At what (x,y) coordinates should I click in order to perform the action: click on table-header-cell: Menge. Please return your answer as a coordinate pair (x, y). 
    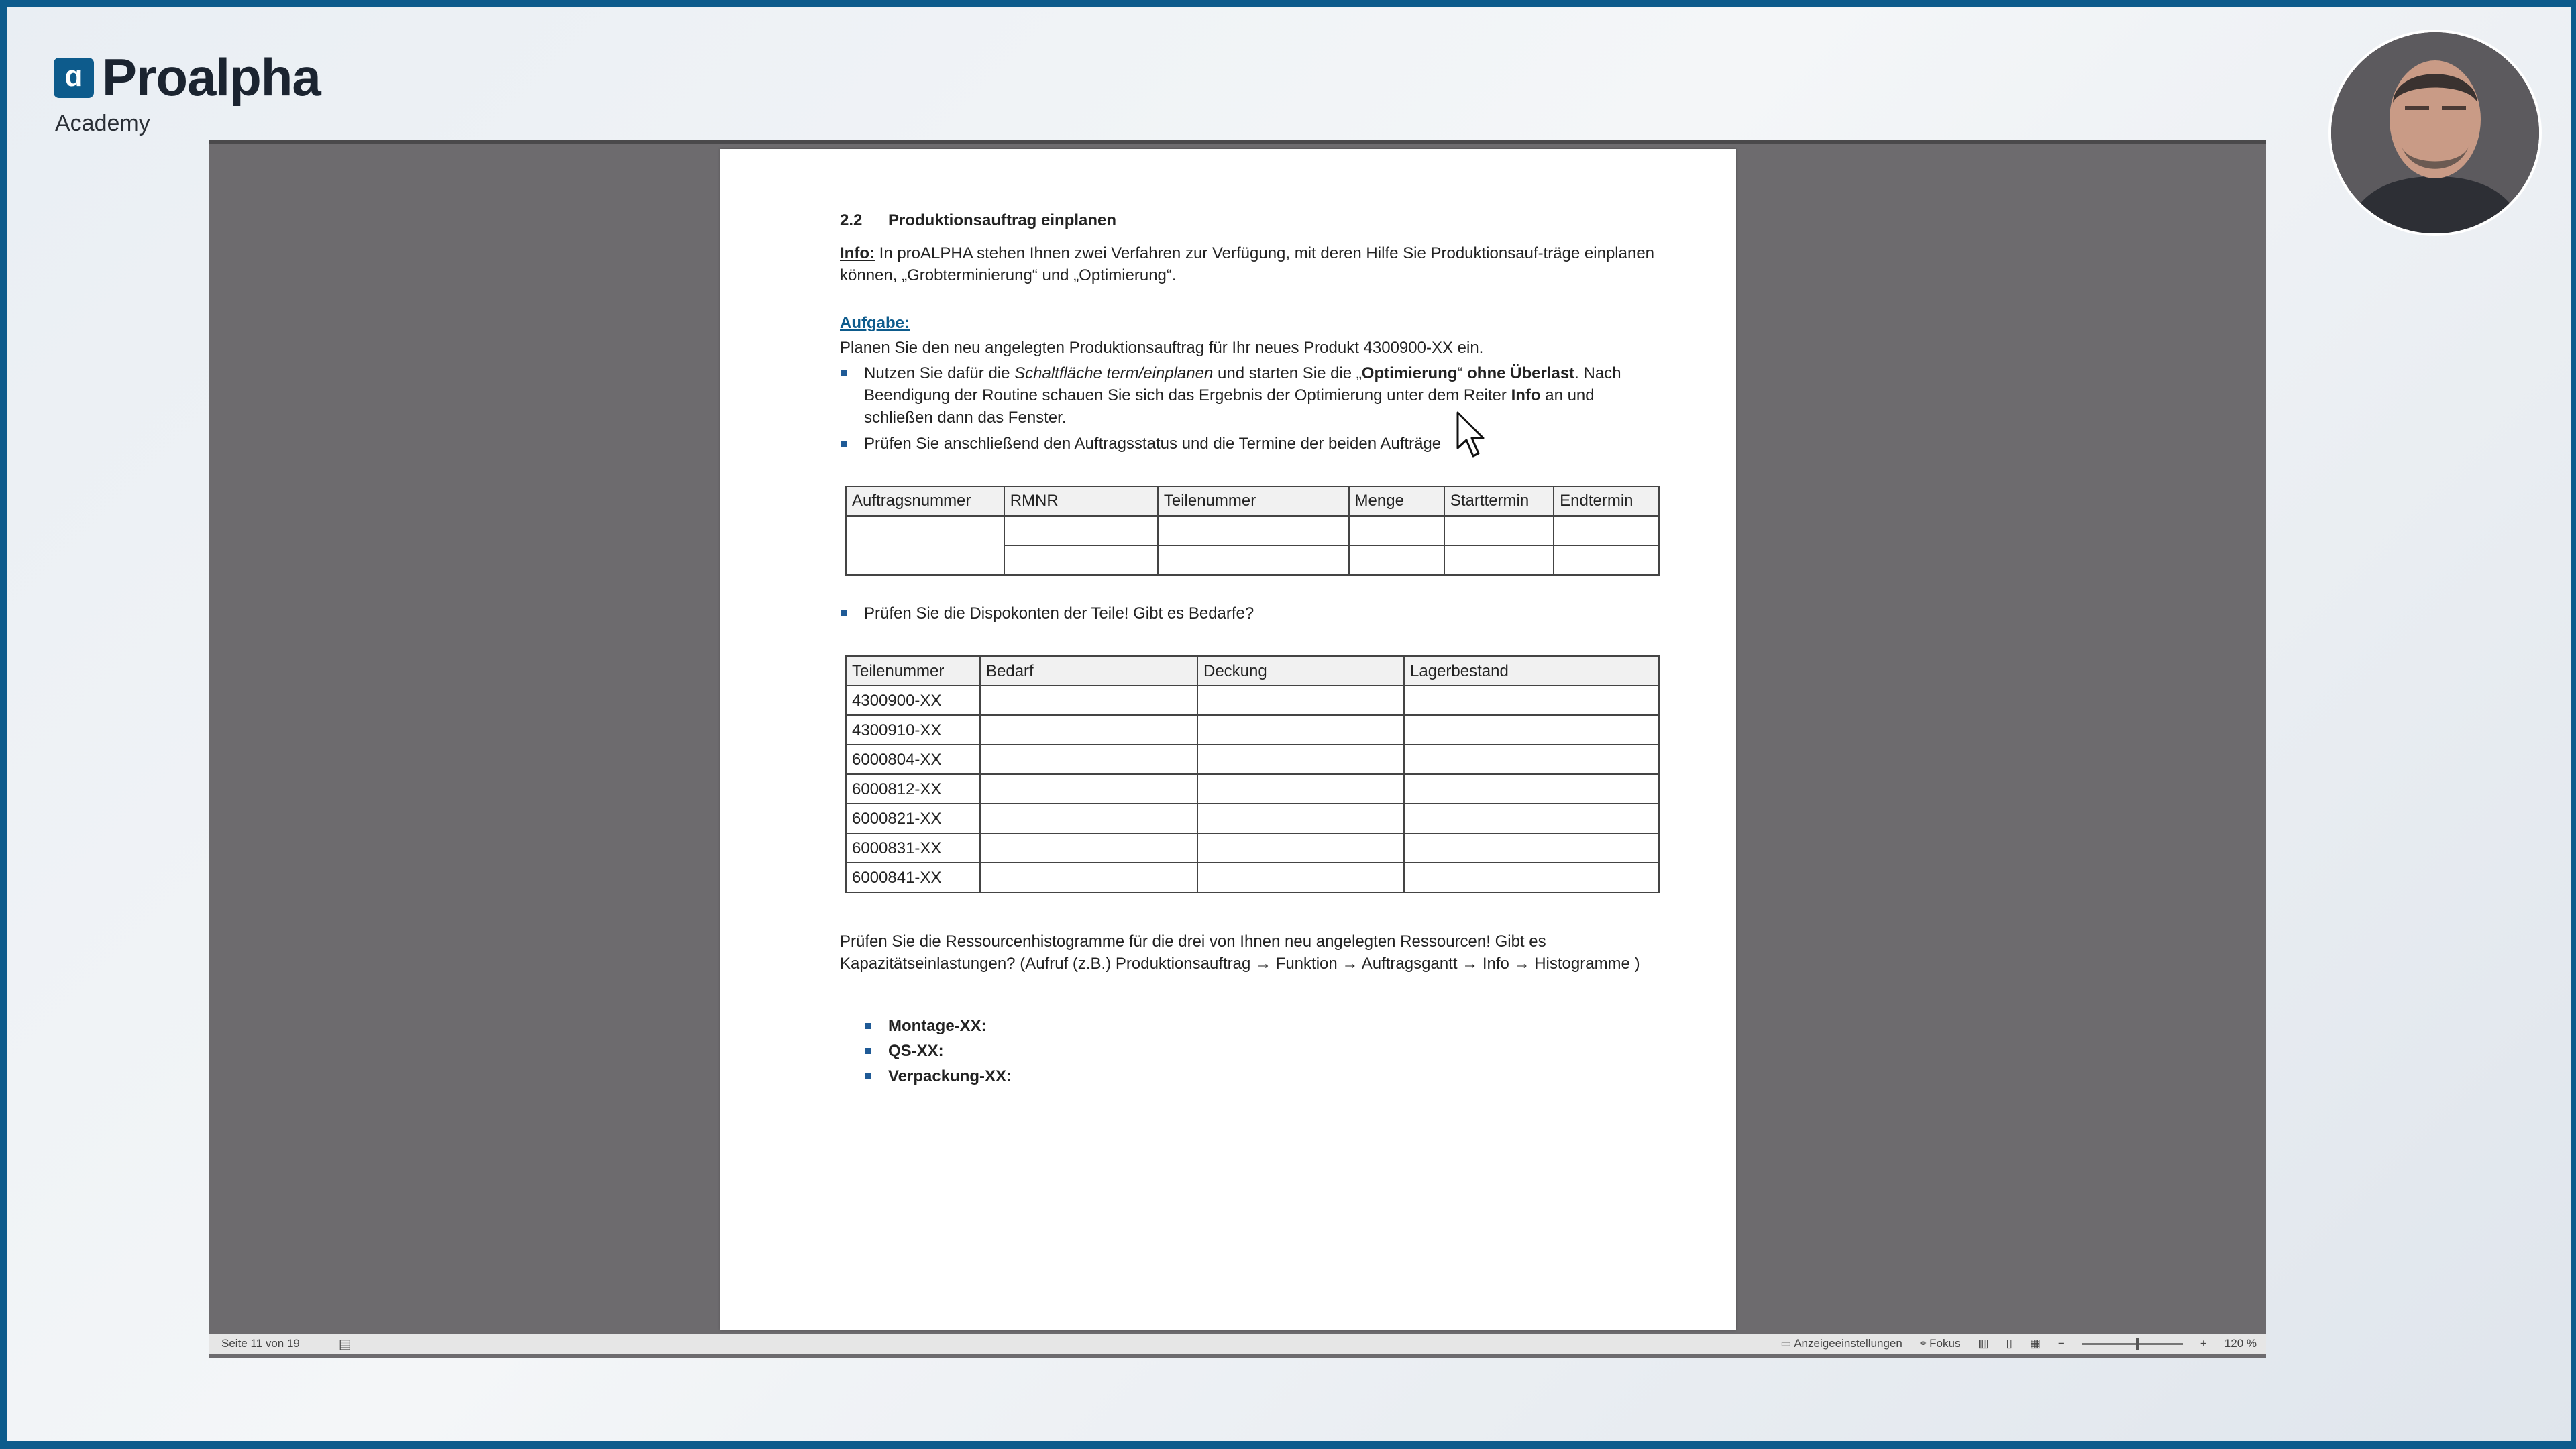
    Looking at the image, I should click on (1396, 501).